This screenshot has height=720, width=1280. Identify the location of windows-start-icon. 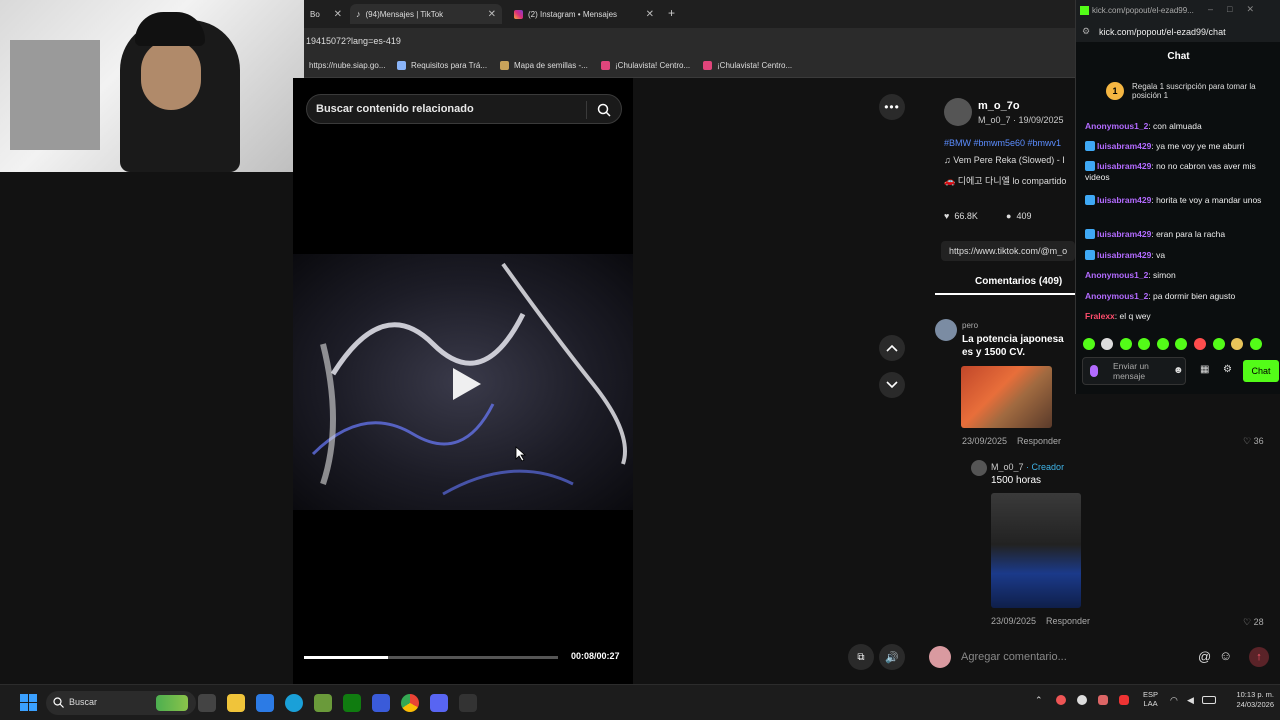
(28, 702).